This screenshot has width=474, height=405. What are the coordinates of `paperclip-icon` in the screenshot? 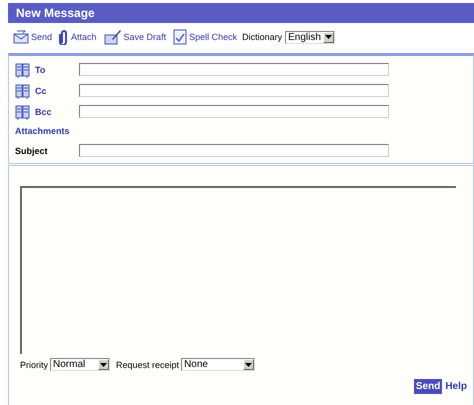 It's located at (64, 37).